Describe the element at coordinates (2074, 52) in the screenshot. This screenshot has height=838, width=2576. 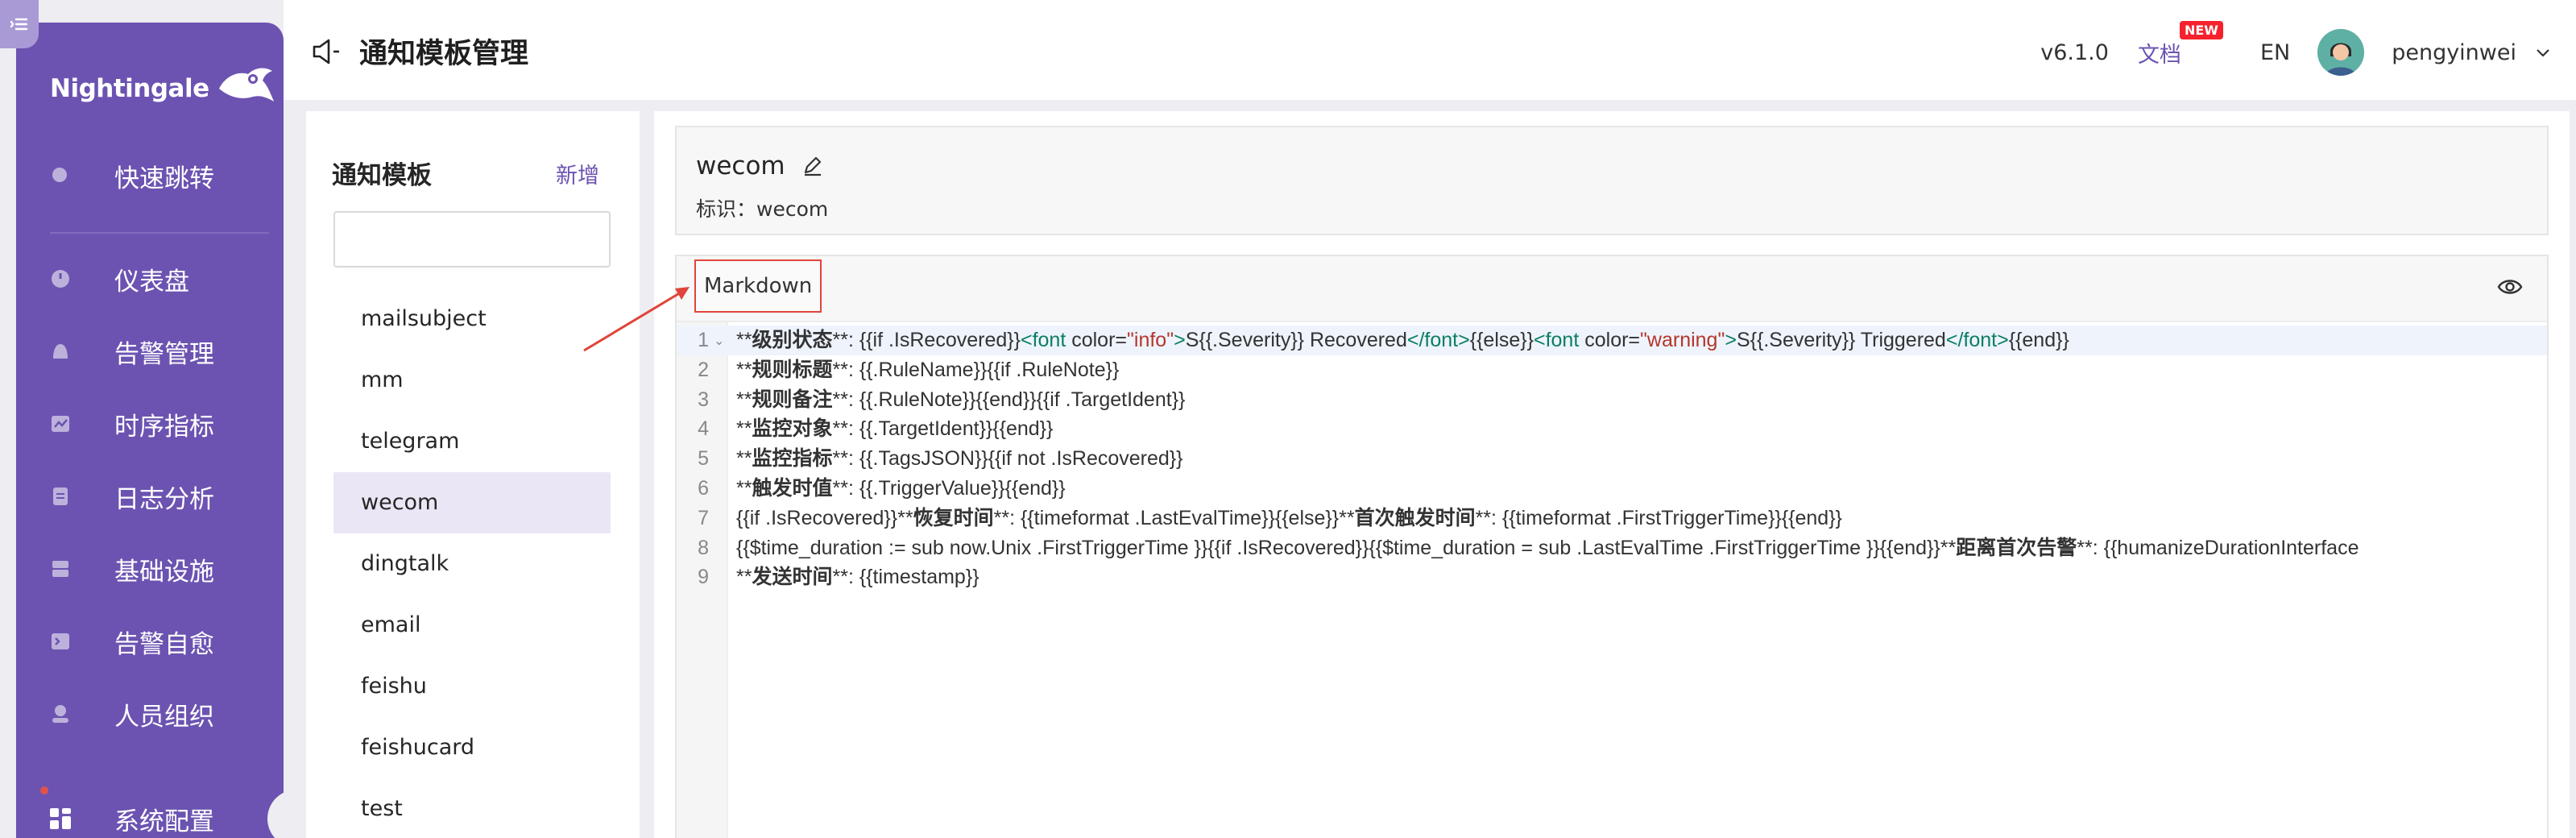
I see `version-label: v6.1.0` at that location.